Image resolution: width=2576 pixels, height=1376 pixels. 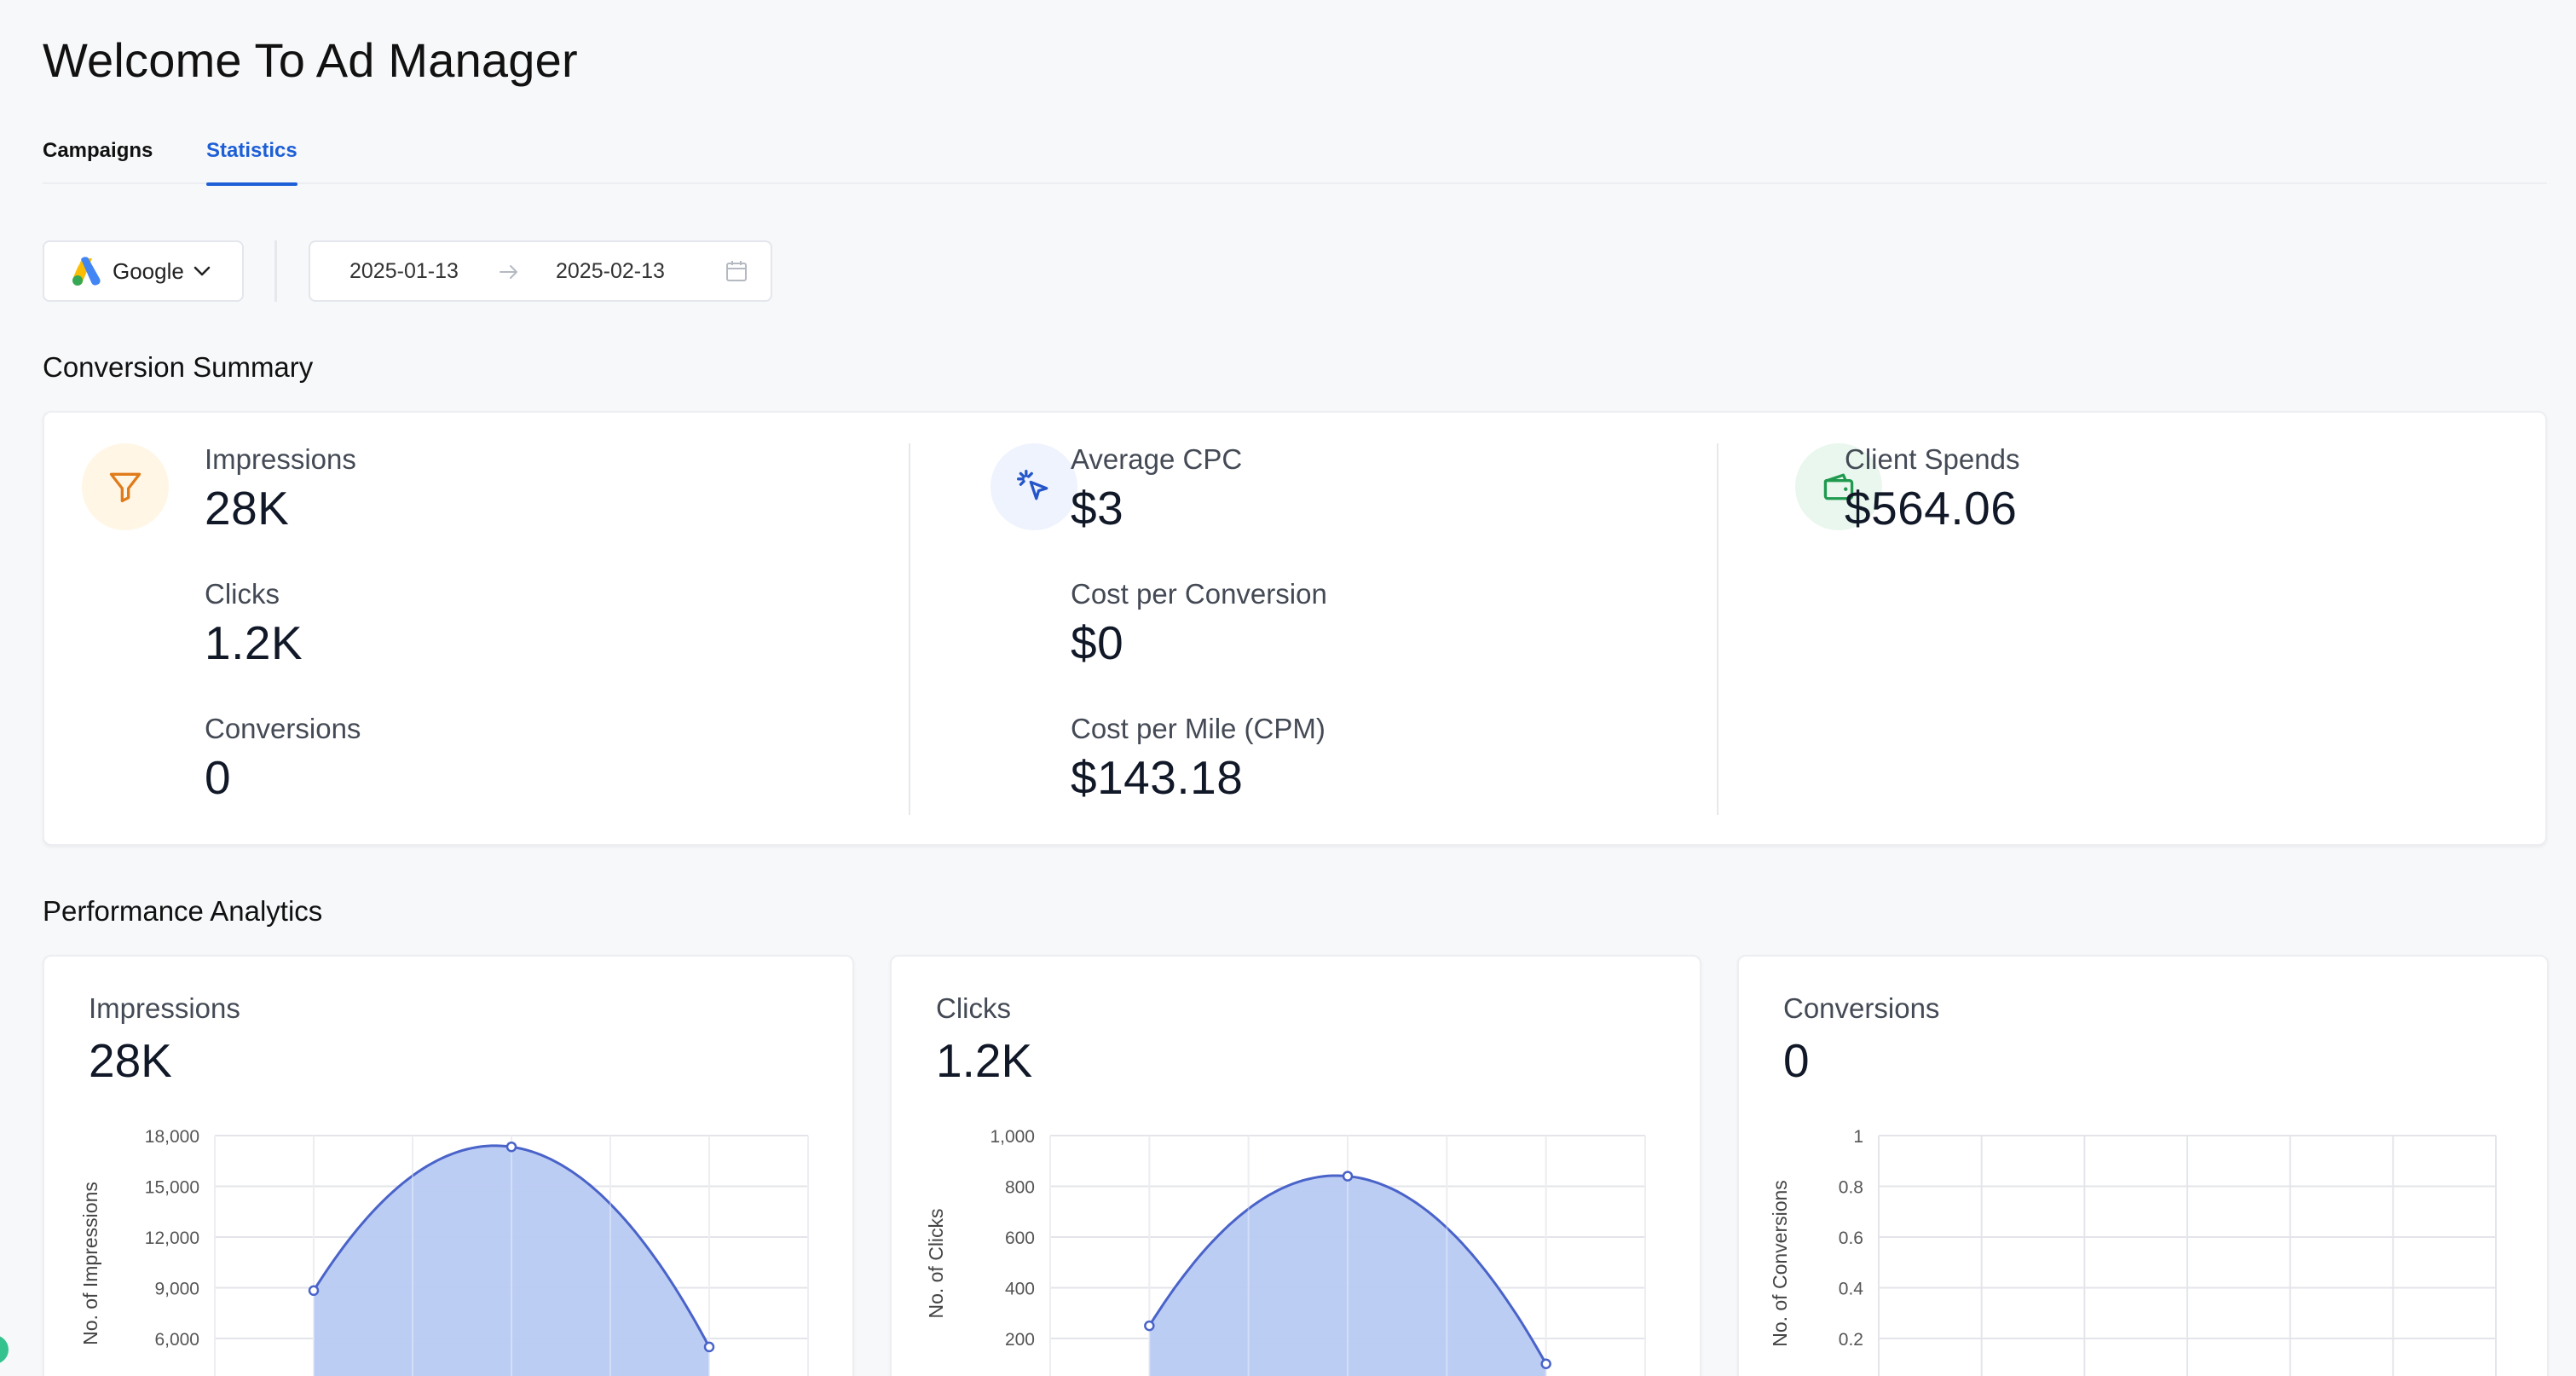 I want to click on metric-label: Average CPC, so click(x=1157, y=459).